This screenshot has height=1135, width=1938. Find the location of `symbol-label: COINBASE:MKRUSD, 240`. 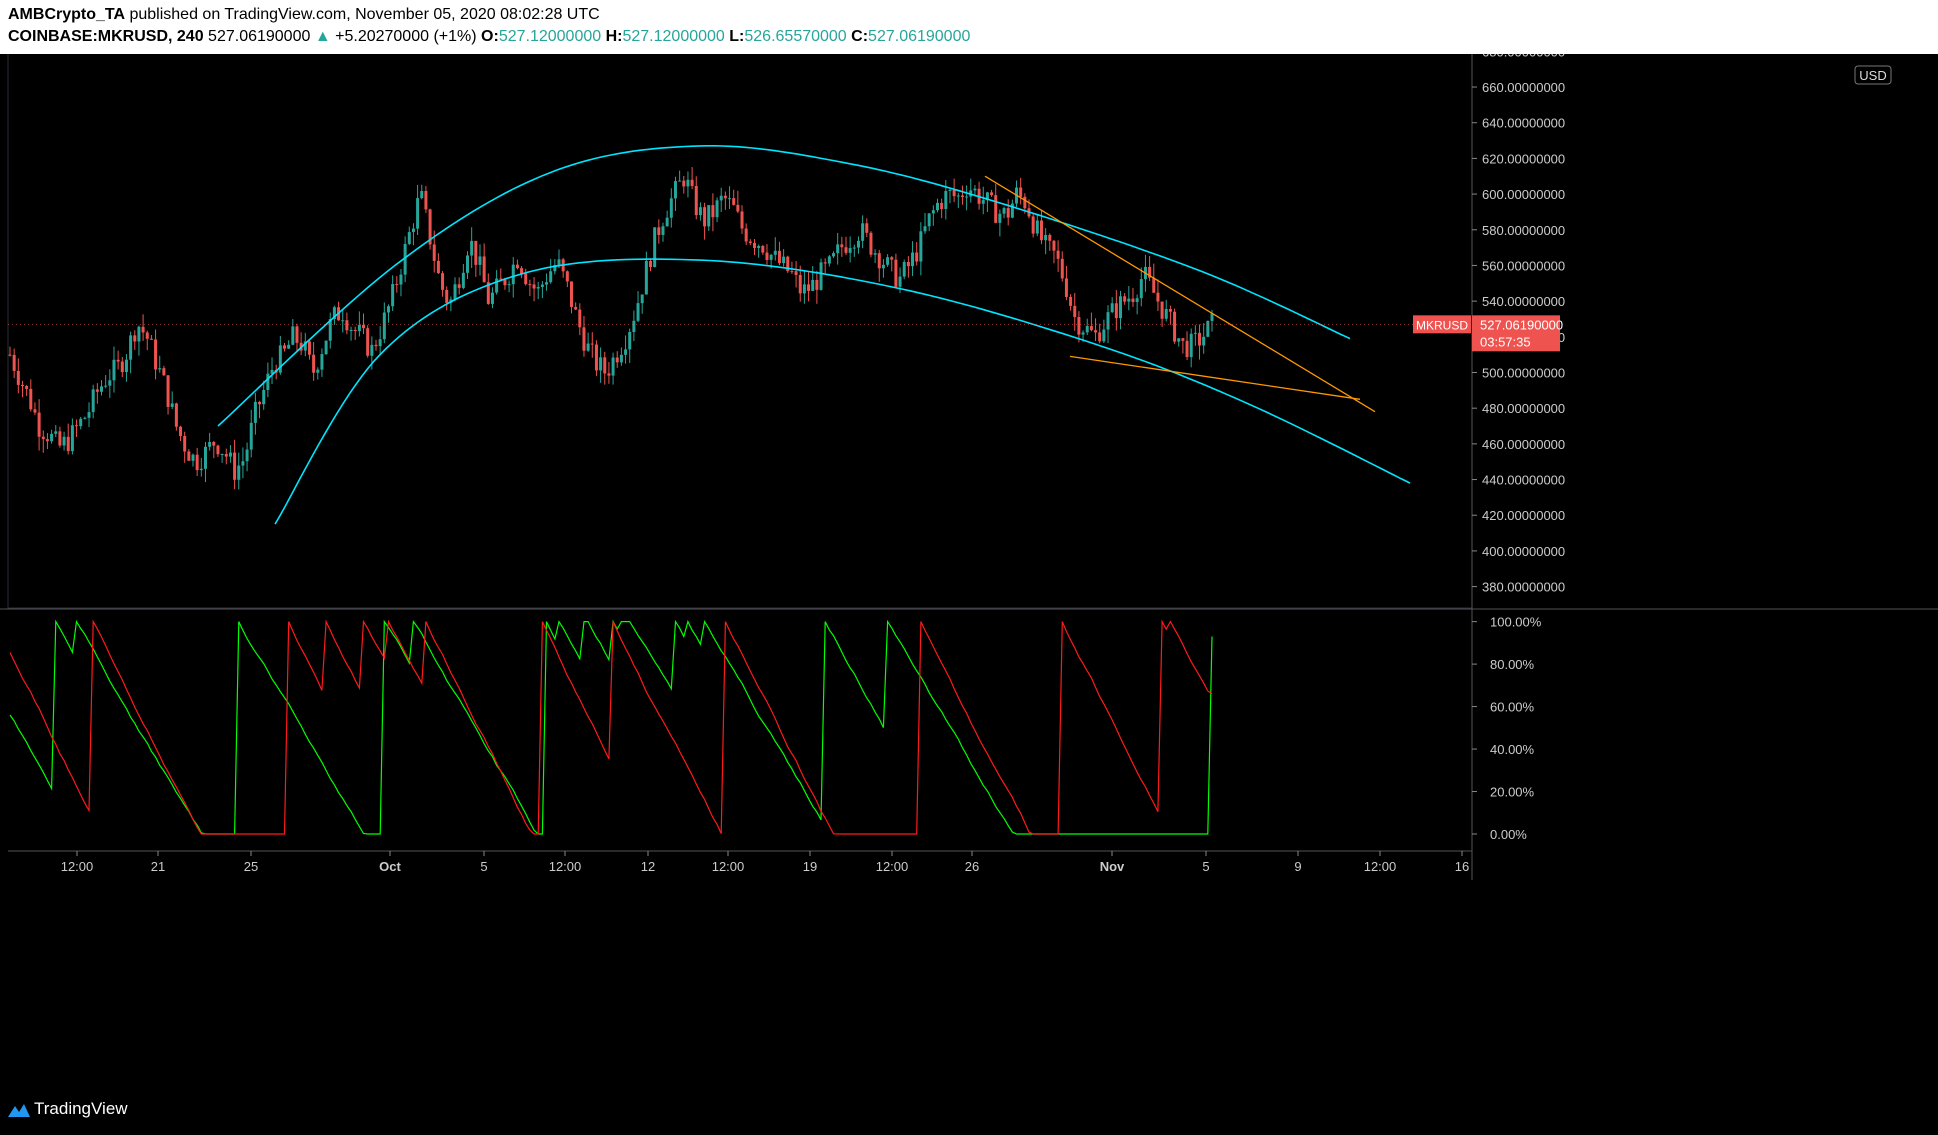

symbol-label: COINBASE:MKRUSD, 240 is located at coordinates (106, 36).